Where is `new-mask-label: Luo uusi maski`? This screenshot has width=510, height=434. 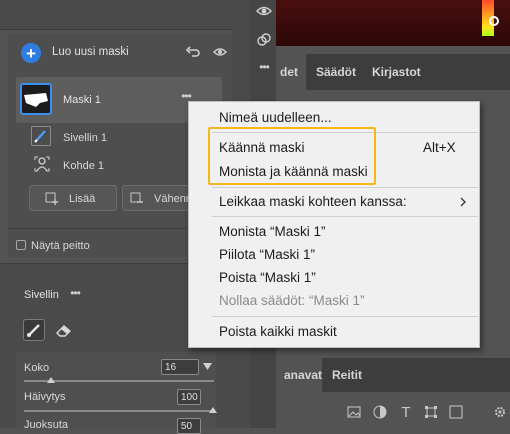 new-mask-label: Luo uusi maski is located at coordinates (90, 52).